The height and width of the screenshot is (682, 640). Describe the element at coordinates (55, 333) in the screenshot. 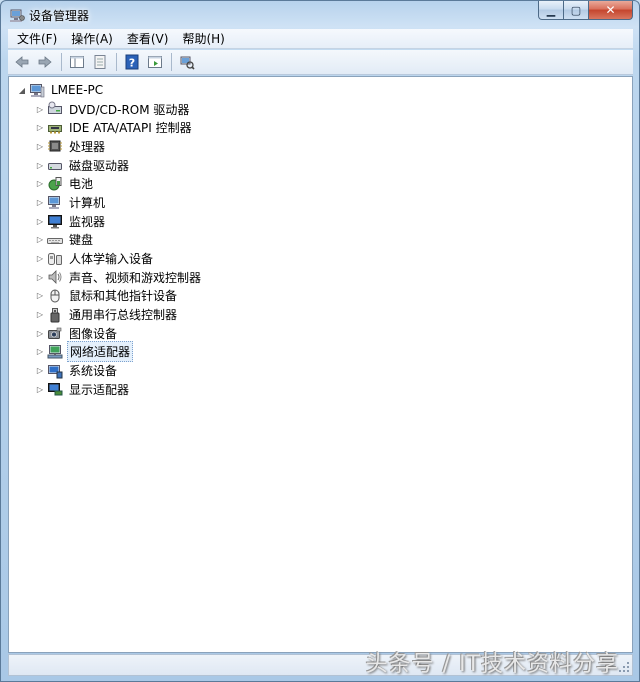

I see `camera-icon` at that location.